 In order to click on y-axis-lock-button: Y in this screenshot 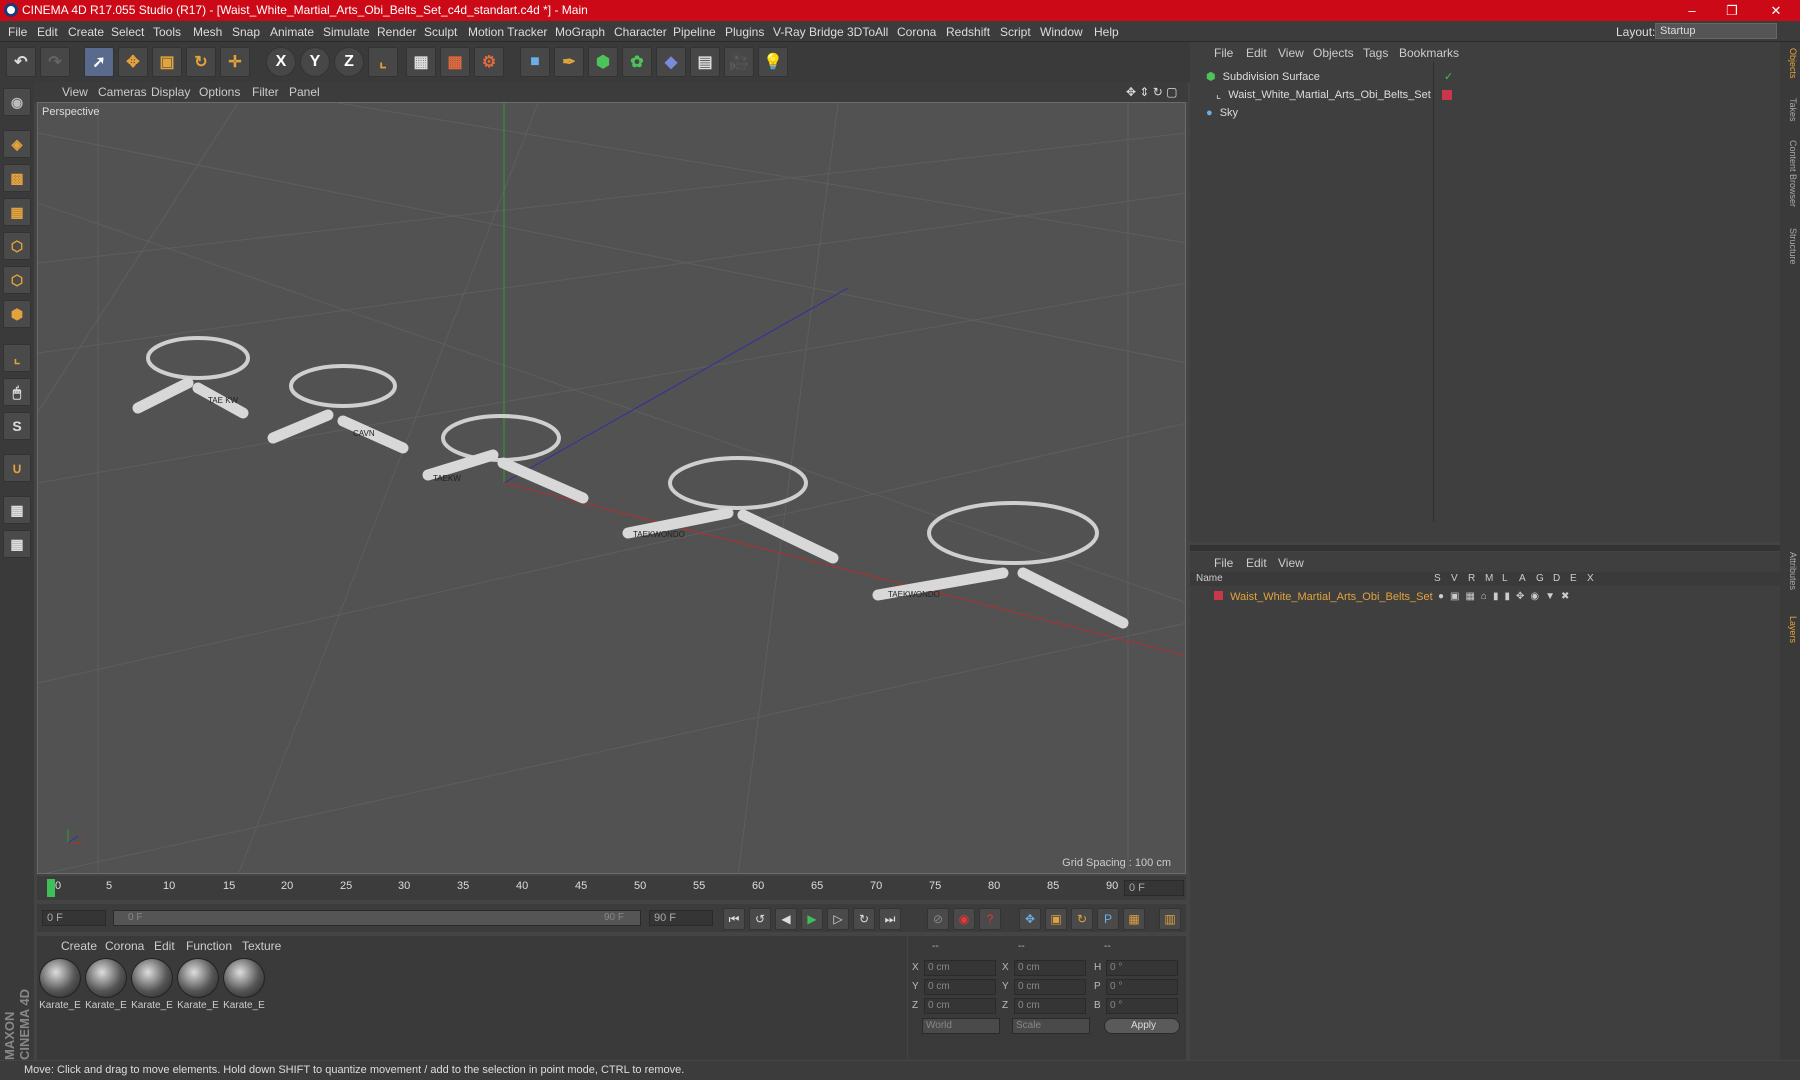, I will do `click(315, 62)`.